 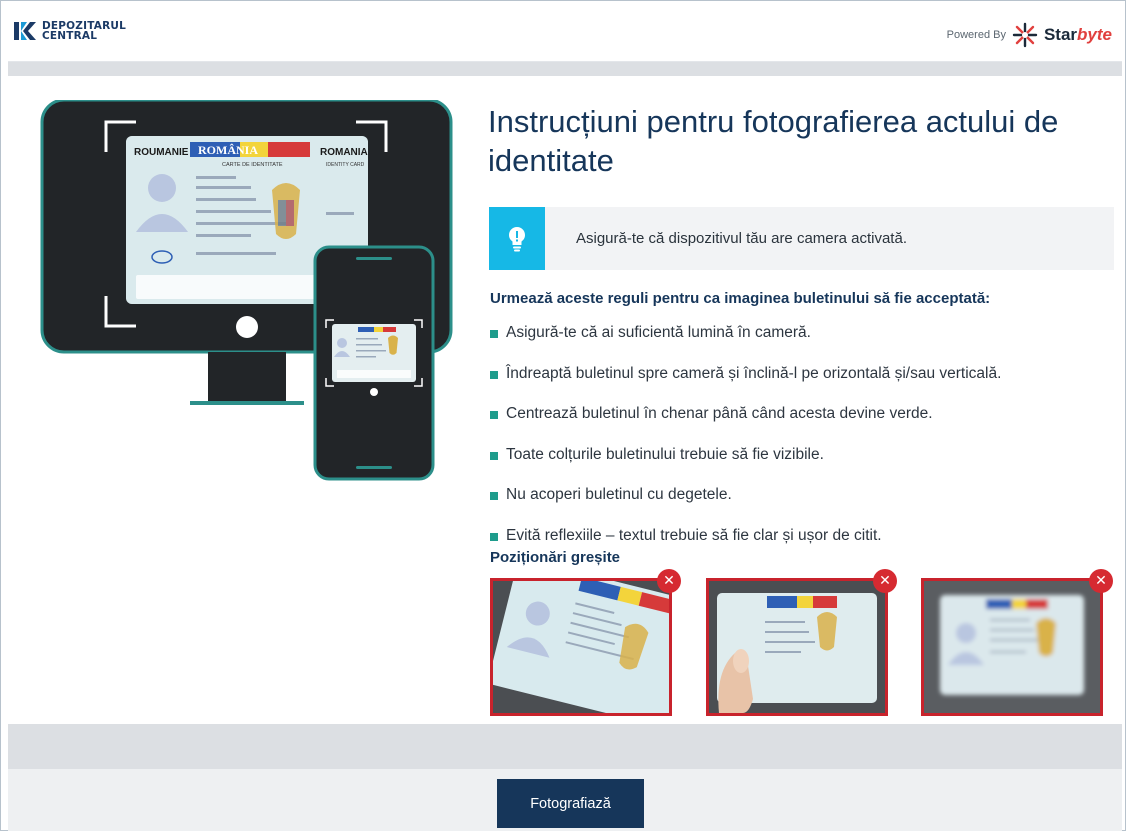 What do you see at coordinates (1060, 34) in the screenshot?
I see `brand-star: Star` at bounding box center [1060, 34].